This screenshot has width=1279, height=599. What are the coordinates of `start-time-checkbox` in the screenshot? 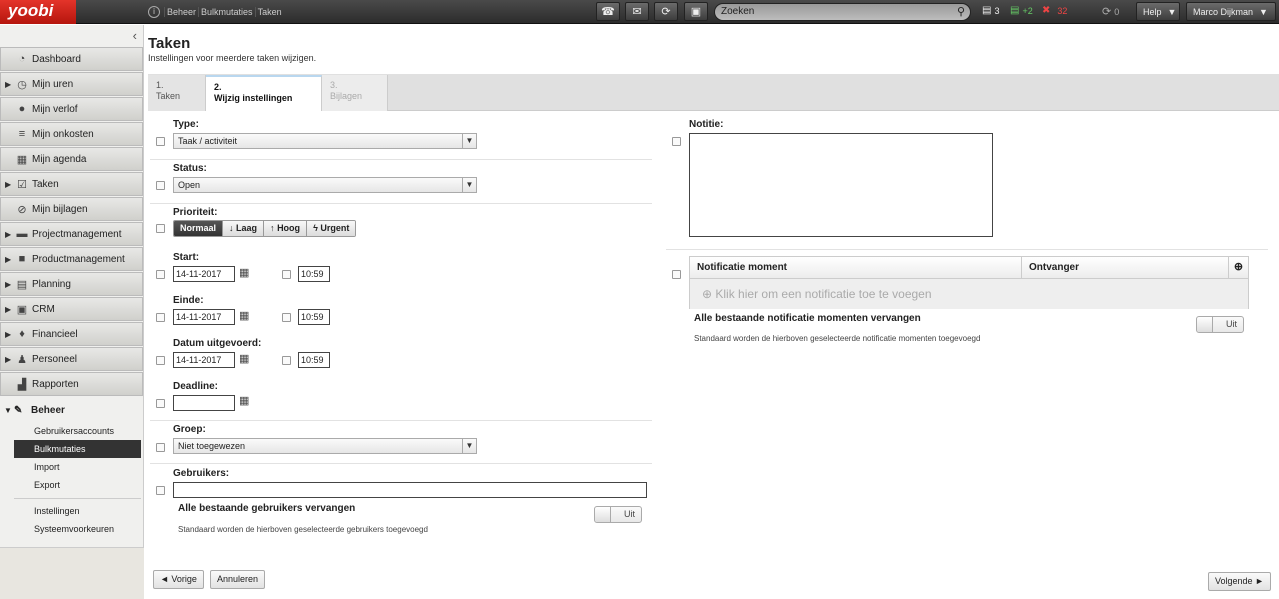 It's located at (286, 274).